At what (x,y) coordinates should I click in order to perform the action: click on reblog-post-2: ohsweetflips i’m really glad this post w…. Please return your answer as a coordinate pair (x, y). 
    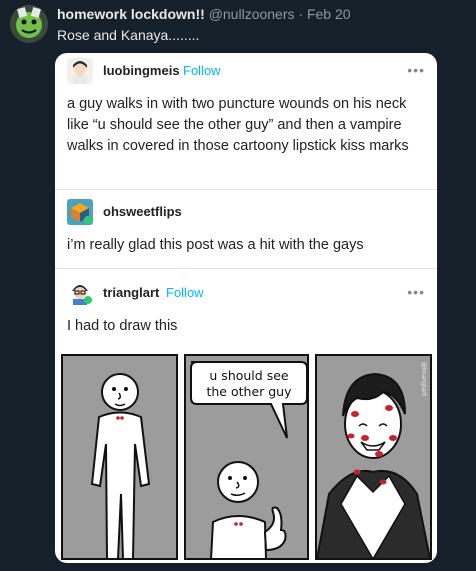
    Looking at the image, I should click on (246, 229).